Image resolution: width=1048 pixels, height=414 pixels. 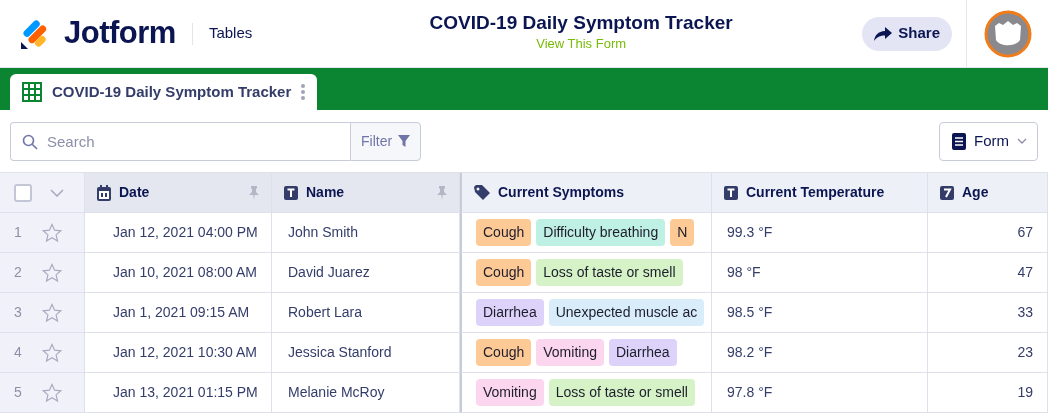 I want to click on row-number: 5, so click(x=18, y=392).